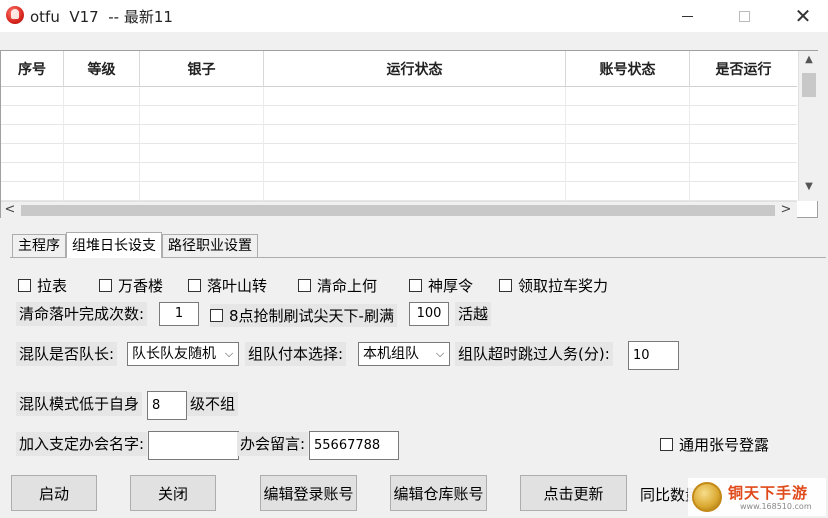 Image resolution: width=828 pixels, height=518 pixels. What do you see at coordinates (67, 354) in the screenshot?
I see `leader-label: 混队是否队长:` at bounding box center [67, 354].